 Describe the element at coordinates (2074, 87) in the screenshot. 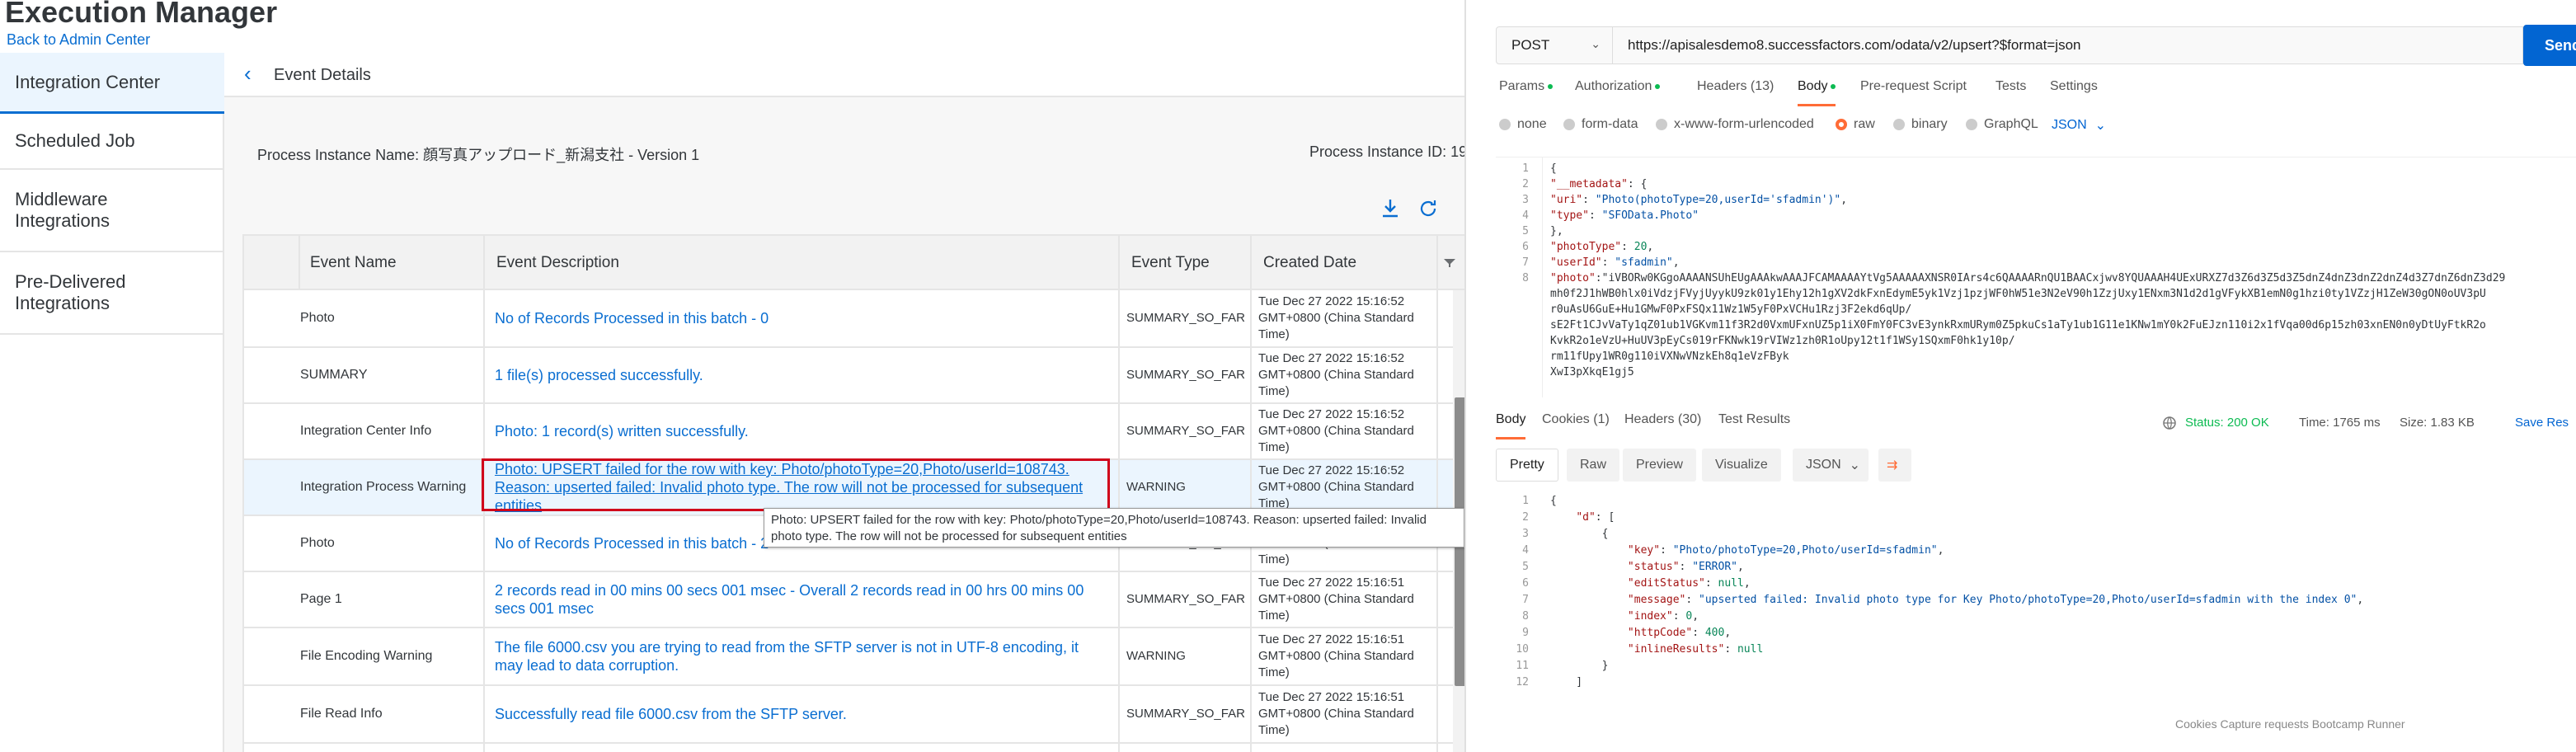

I see `tab-settings: Settings` at that location.